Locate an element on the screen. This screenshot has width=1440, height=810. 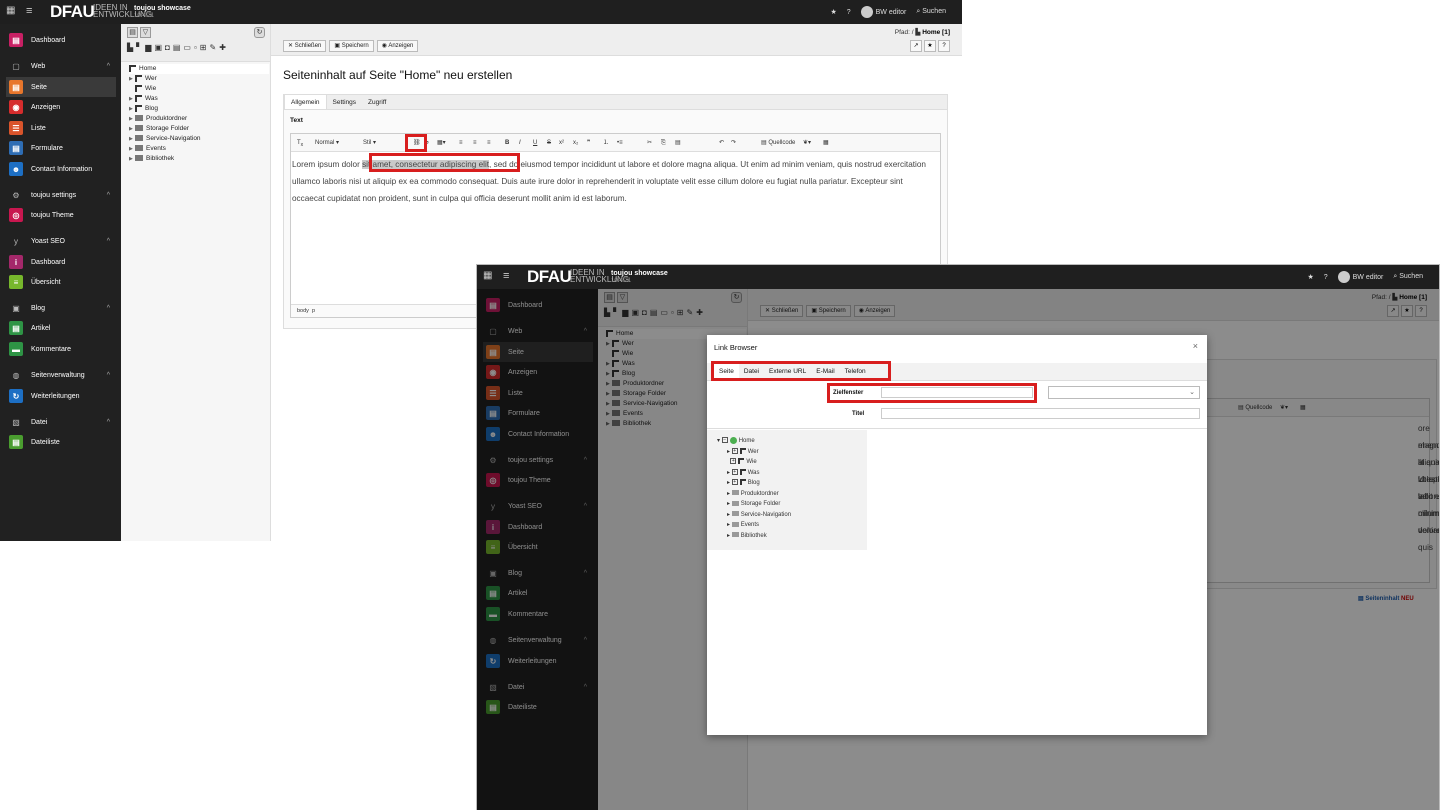
sidebar-group-yoast: y Yoast SEO ^ is located at coordinates (61, 241).